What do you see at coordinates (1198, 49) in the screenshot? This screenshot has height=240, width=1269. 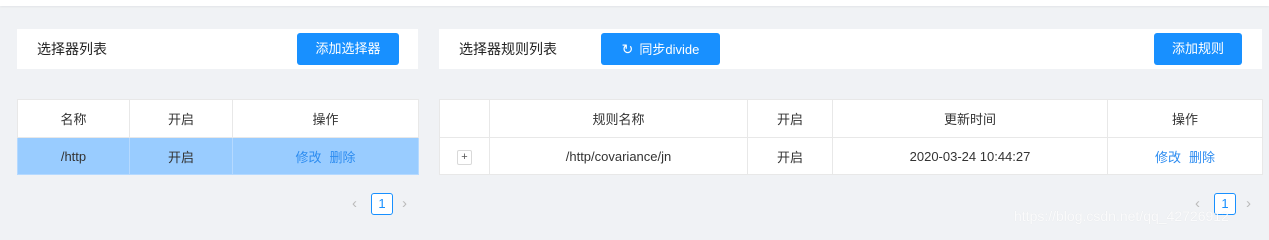 I see `add-rule-button: 添加规则` at bounding box center [1198, 49].